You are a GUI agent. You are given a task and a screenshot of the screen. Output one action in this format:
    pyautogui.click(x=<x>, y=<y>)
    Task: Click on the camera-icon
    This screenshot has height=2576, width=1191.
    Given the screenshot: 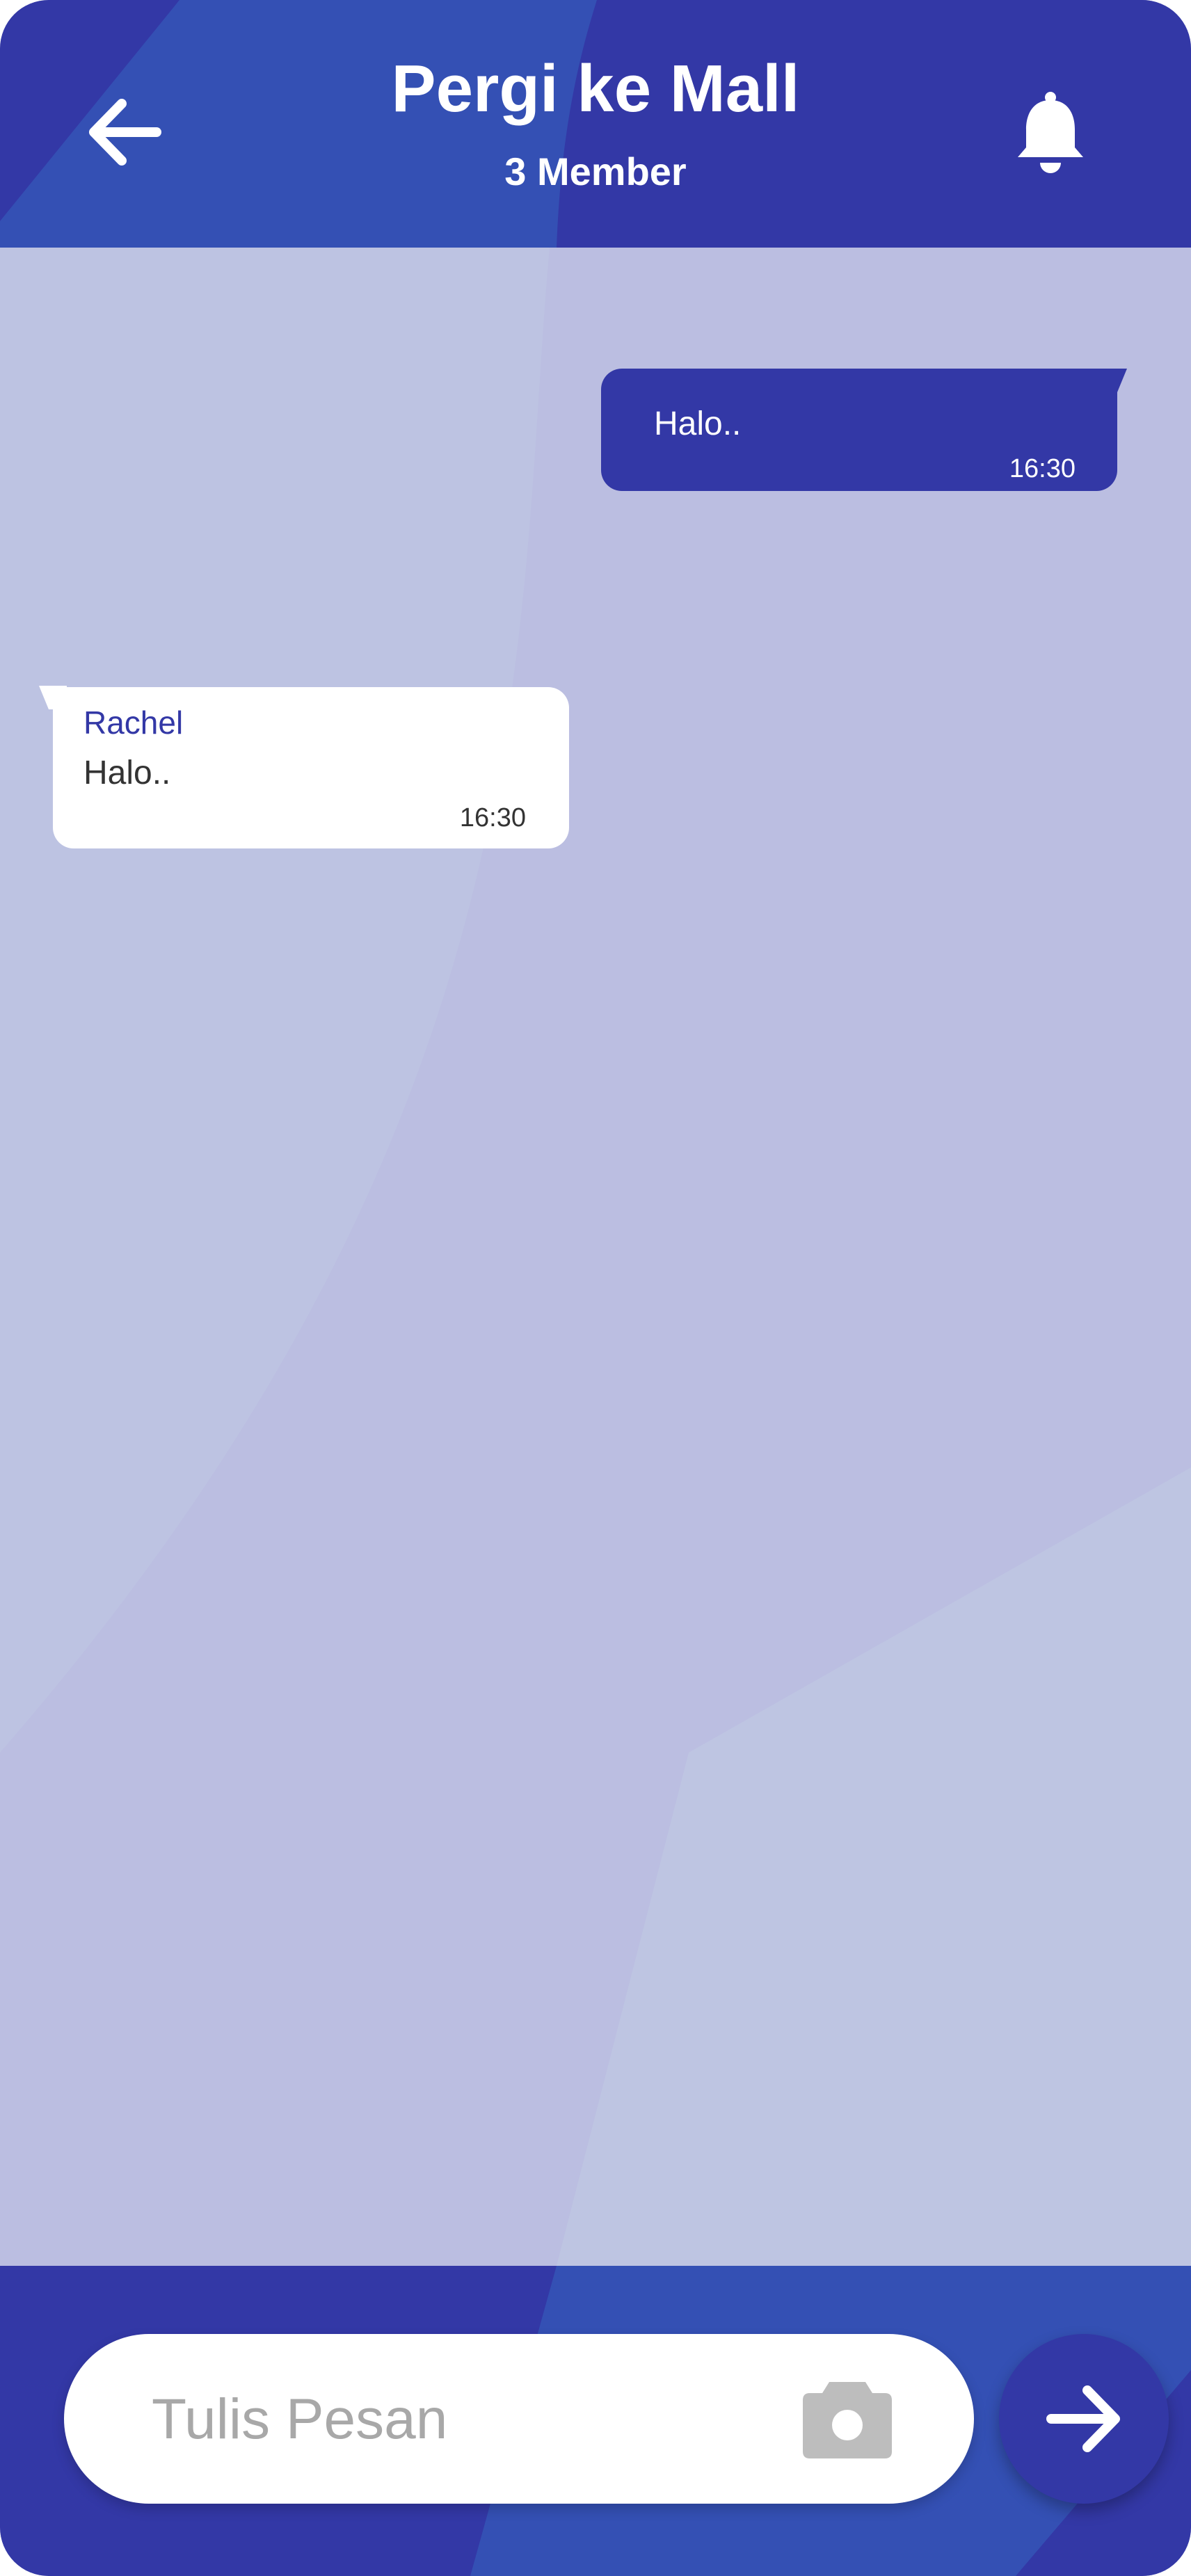 What is the action you would take?
    pyautogui.click(x=848, y=2420)
    